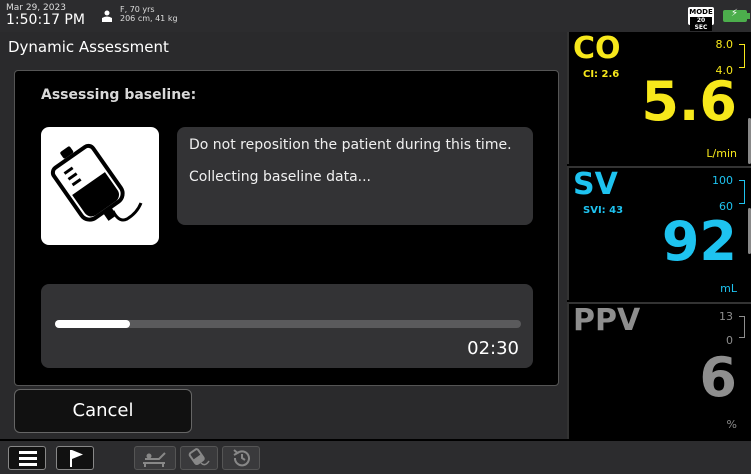 This screenshot has width=751, height=474. What do you see at coordinates (742, 56) in the screenshot?
I see `co-target-bracket` at bounding box center [742, 56].